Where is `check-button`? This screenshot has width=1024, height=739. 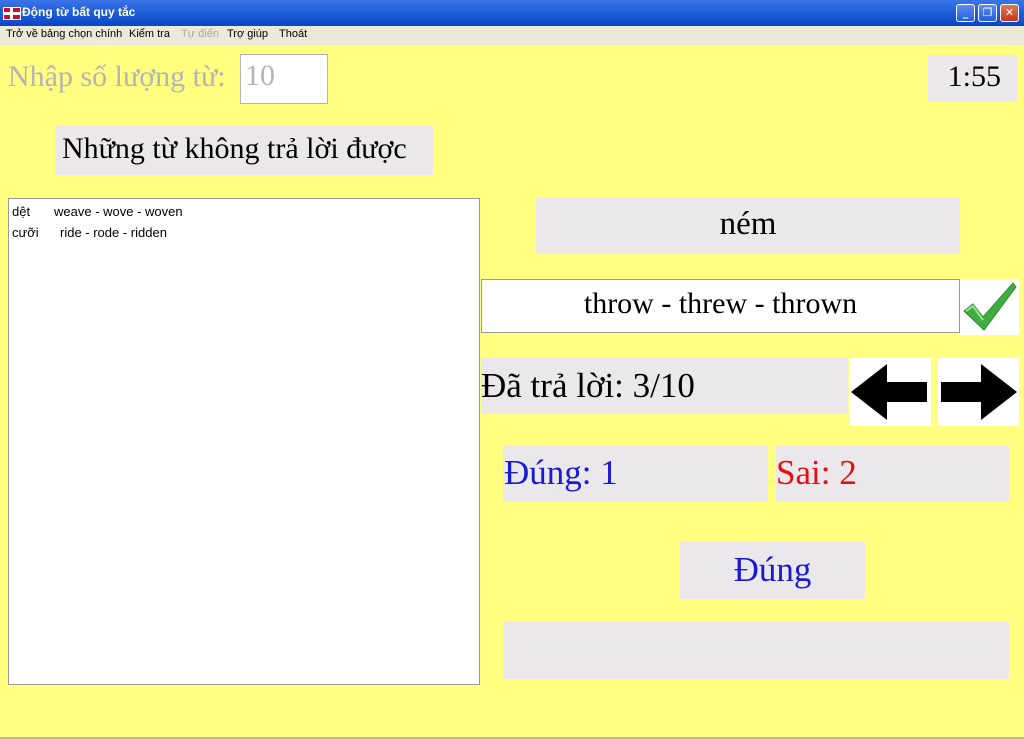
check-button is located at coordinates (989, 307).